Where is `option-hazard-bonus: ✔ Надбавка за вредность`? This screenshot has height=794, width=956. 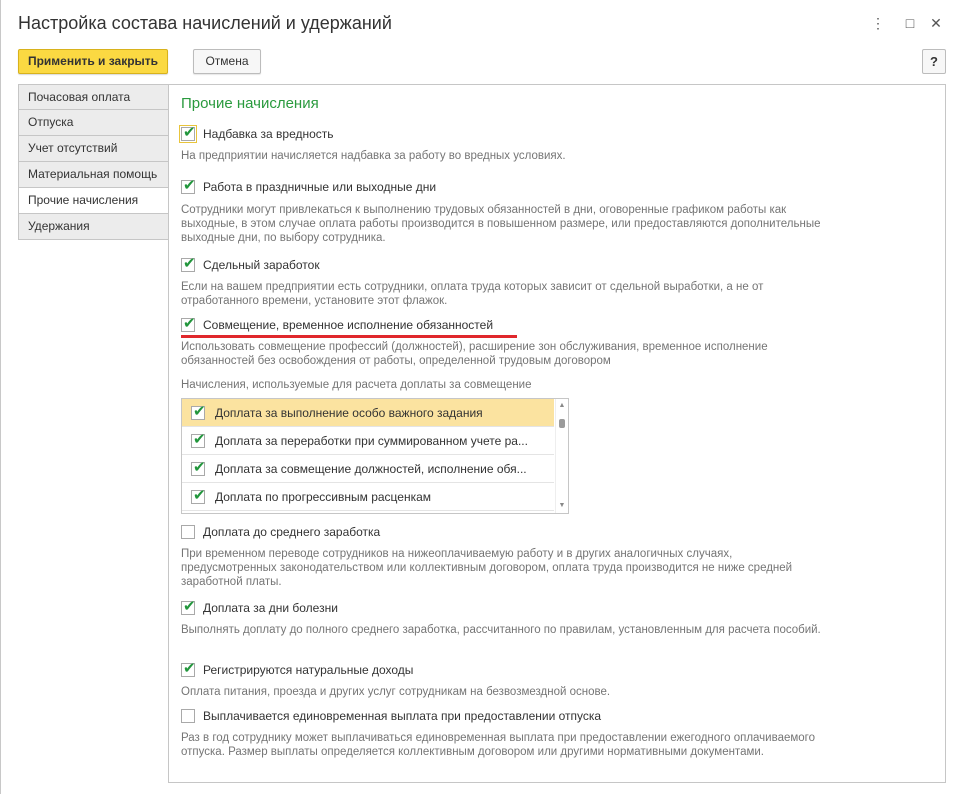
option-hazard-bonus: ✔ Надбавка за вредность is located at coordinates (256, 133).